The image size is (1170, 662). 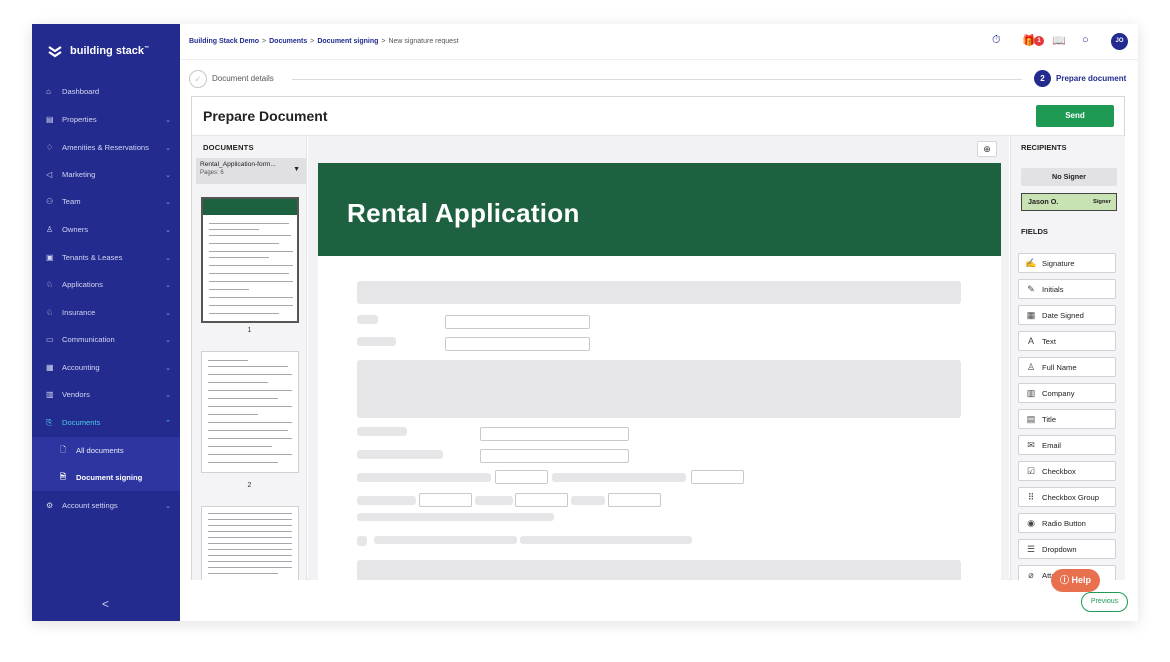 What do you see at coordinates (1067, 471) in the screenshot?
I see `field-checkbox: ☑Checkbox` at bounding box center [1067, 471].